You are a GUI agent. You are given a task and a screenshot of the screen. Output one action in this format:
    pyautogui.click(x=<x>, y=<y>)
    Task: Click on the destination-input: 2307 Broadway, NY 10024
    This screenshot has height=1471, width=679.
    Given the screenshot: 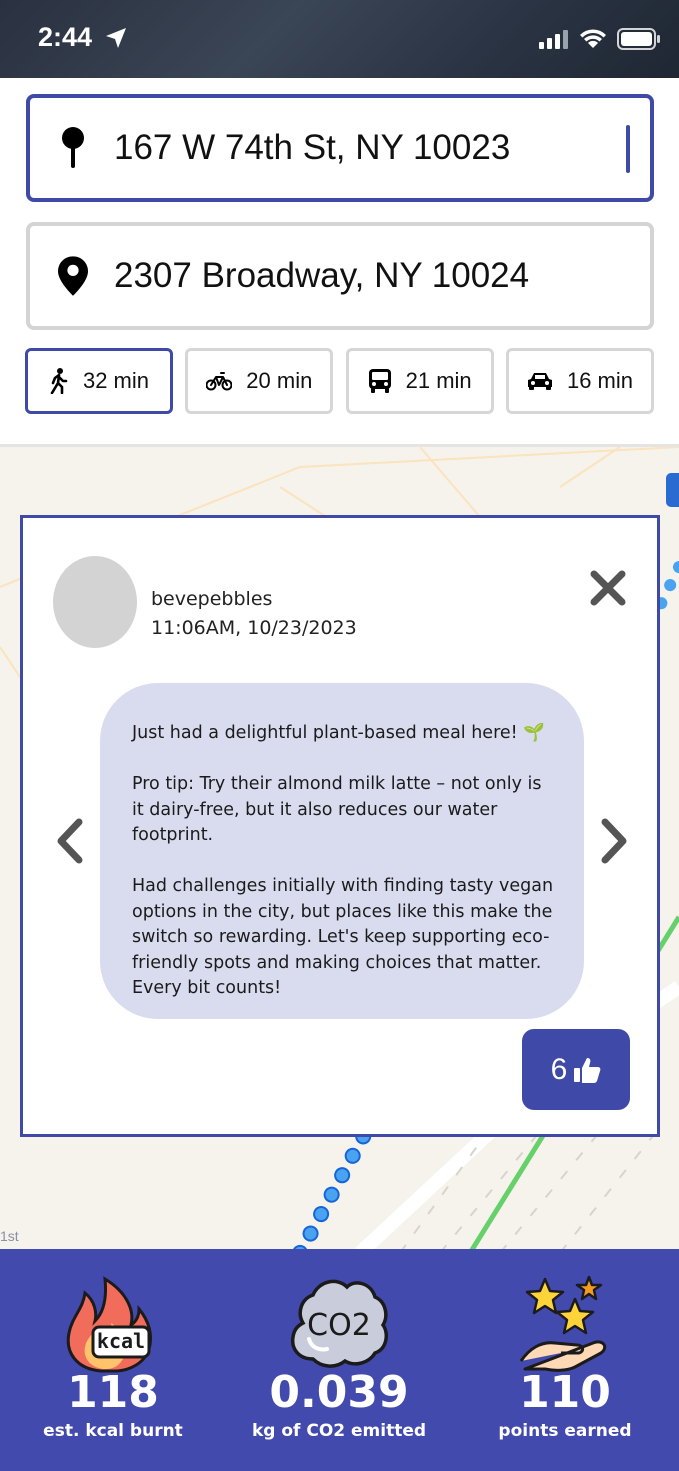 What is the action you would take?
    pyautogui.click(x=340, y=276)
    